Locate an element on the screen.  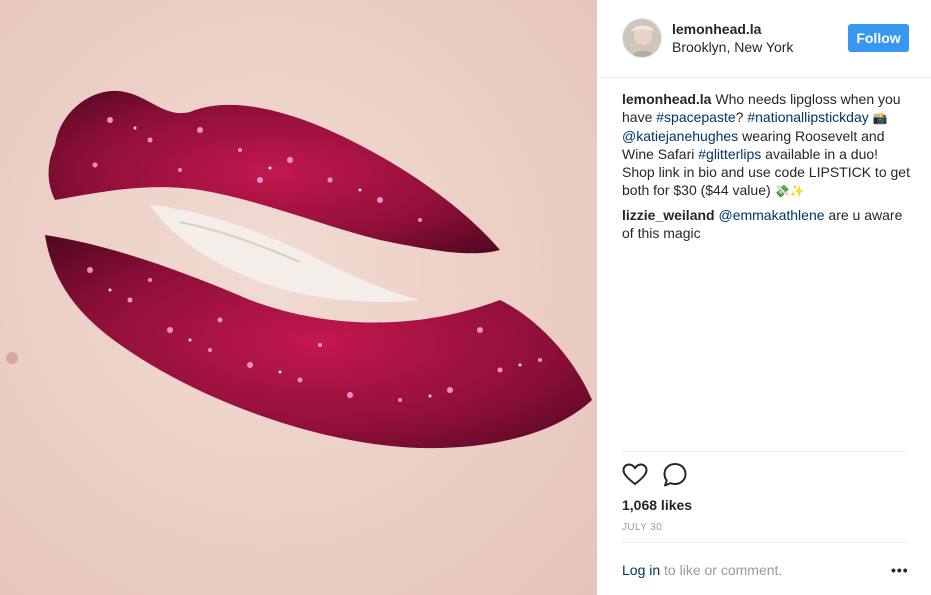
more-options-icon: ••• is located at coordinates (900, 570).